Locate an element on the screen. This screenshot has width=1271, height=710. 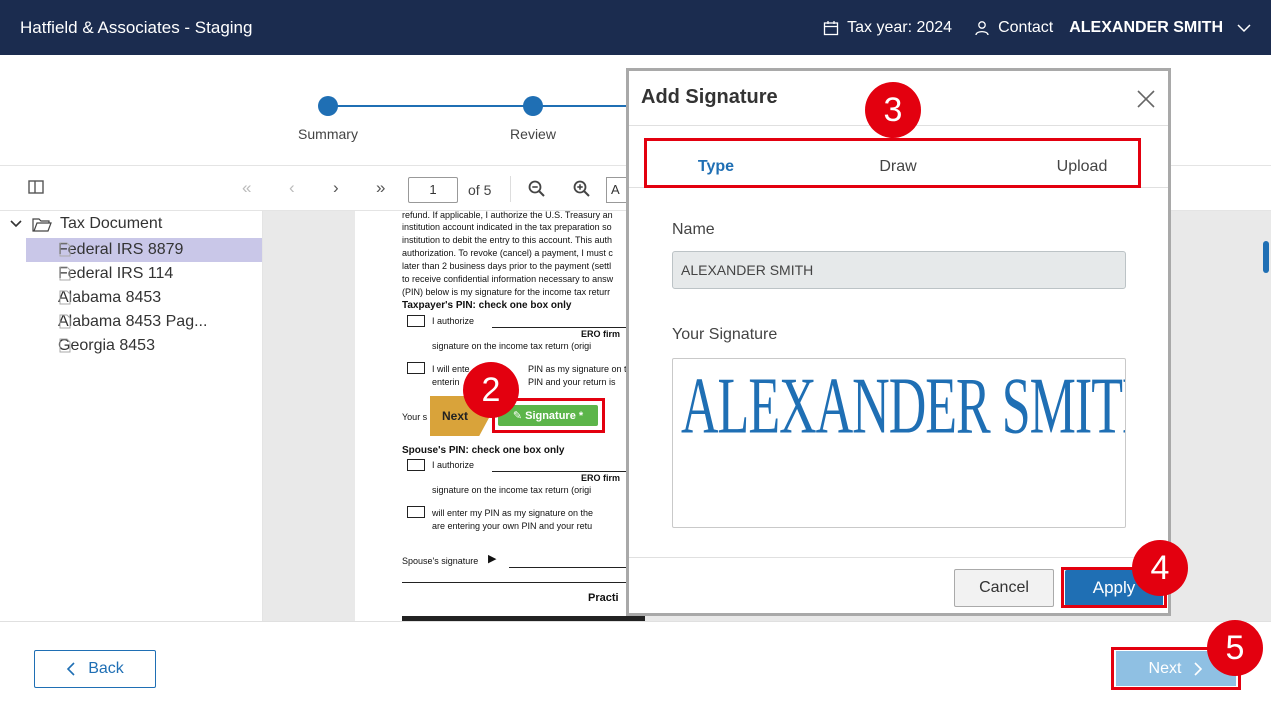
spouse-ero-underline is located at coordinates (567, 471).